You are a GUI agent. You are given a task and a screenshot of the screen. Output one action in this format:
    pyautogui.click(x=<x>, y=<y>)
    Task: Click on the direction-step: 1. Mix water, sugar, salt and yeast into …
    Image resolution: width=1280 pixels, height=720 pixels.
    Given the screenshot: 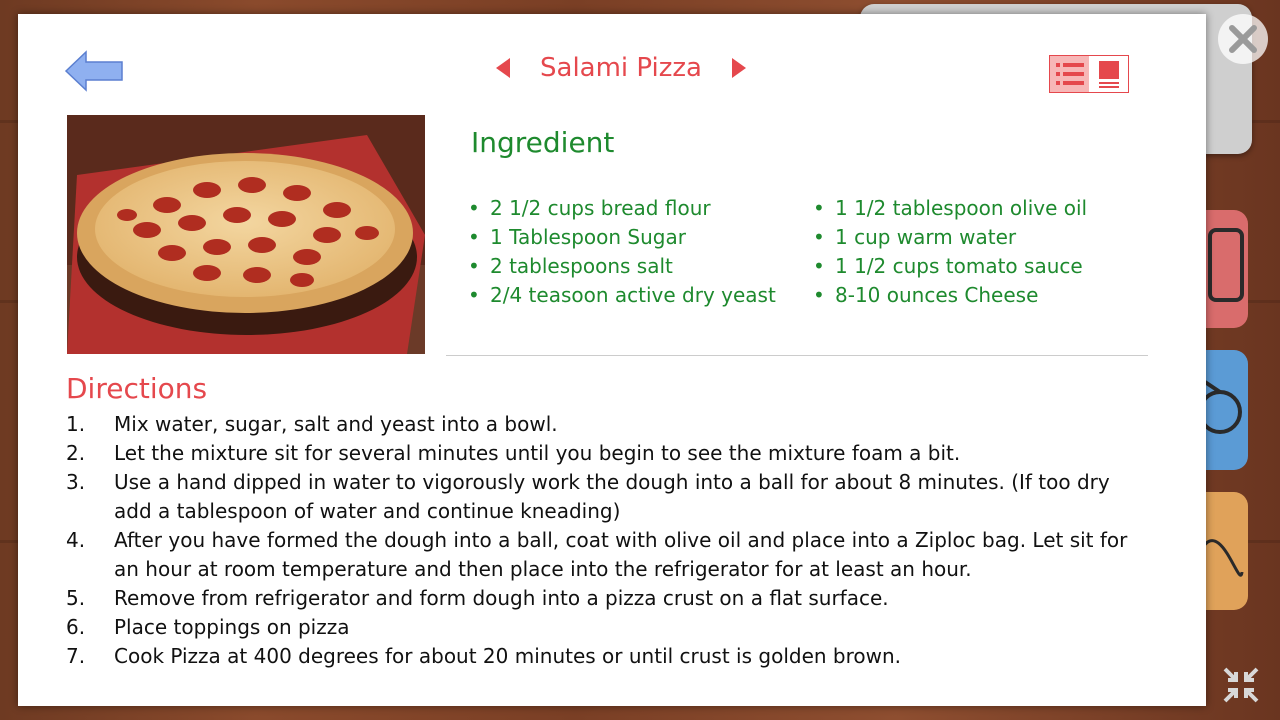 What is the action you would take?
    pyautogui.click(x=606, y=424)
    